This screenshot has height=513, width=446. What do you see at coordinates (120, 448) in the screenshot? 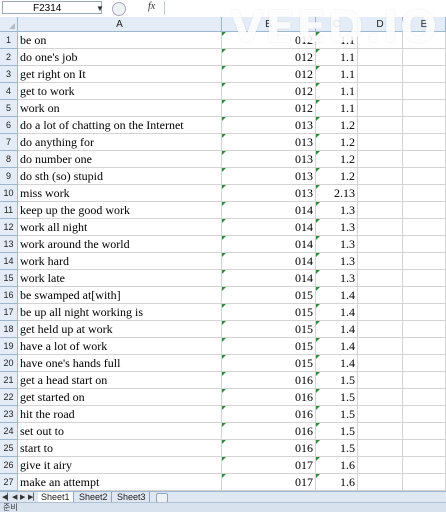
I see `cell-a: start to` at bounding box center [120, 448].